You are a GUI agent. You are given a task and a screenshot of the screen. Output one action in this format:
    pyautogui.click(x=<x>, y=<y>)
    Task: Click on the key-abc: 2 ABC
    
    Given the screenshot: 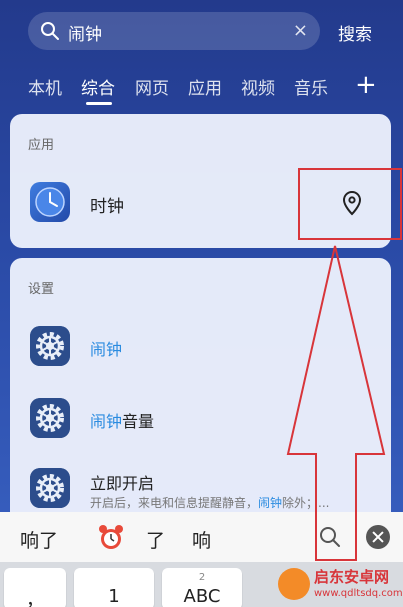 What is the action you would take?
    pyautogui.click(x=202, y=587)
    